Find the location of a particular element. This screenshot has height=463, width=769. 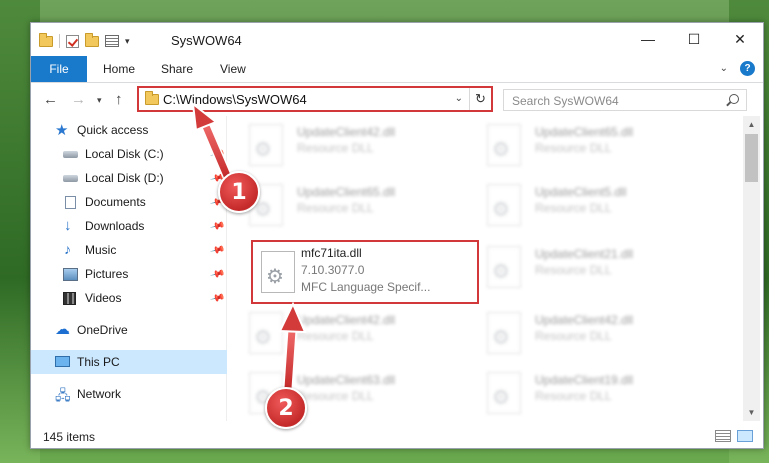

annotation-marker-2: 2 is located at coordinates (286, 408).